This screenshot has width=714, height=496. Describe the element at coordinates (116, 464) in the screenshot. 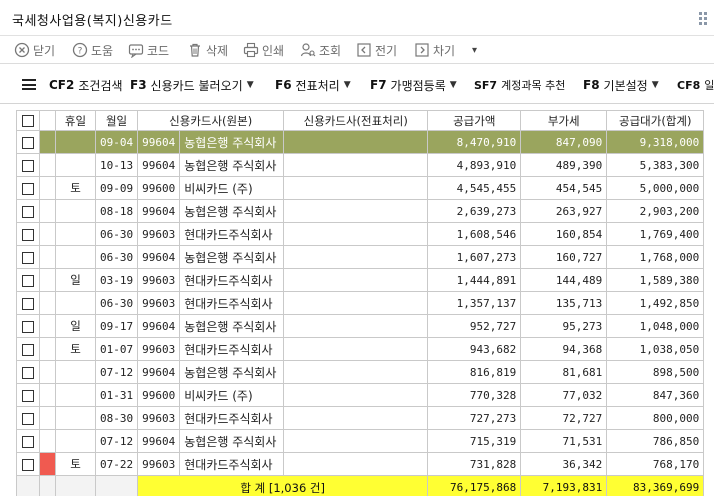

I see `cell-date: 07-22` at that location.